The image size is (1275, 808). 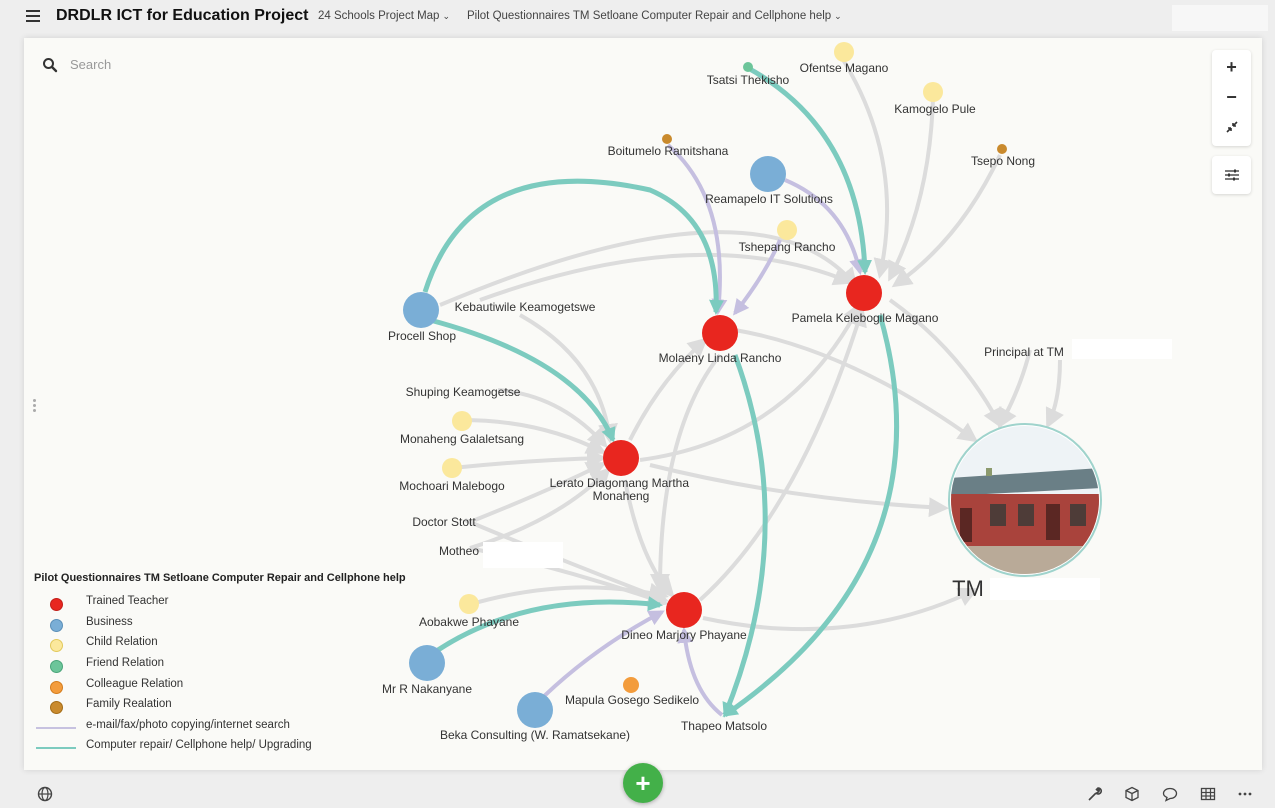 What do you see at coordinates (452, 468) in the screenshot?
I see `node-mochoari-malebogo` at bounding box center [452, 468].